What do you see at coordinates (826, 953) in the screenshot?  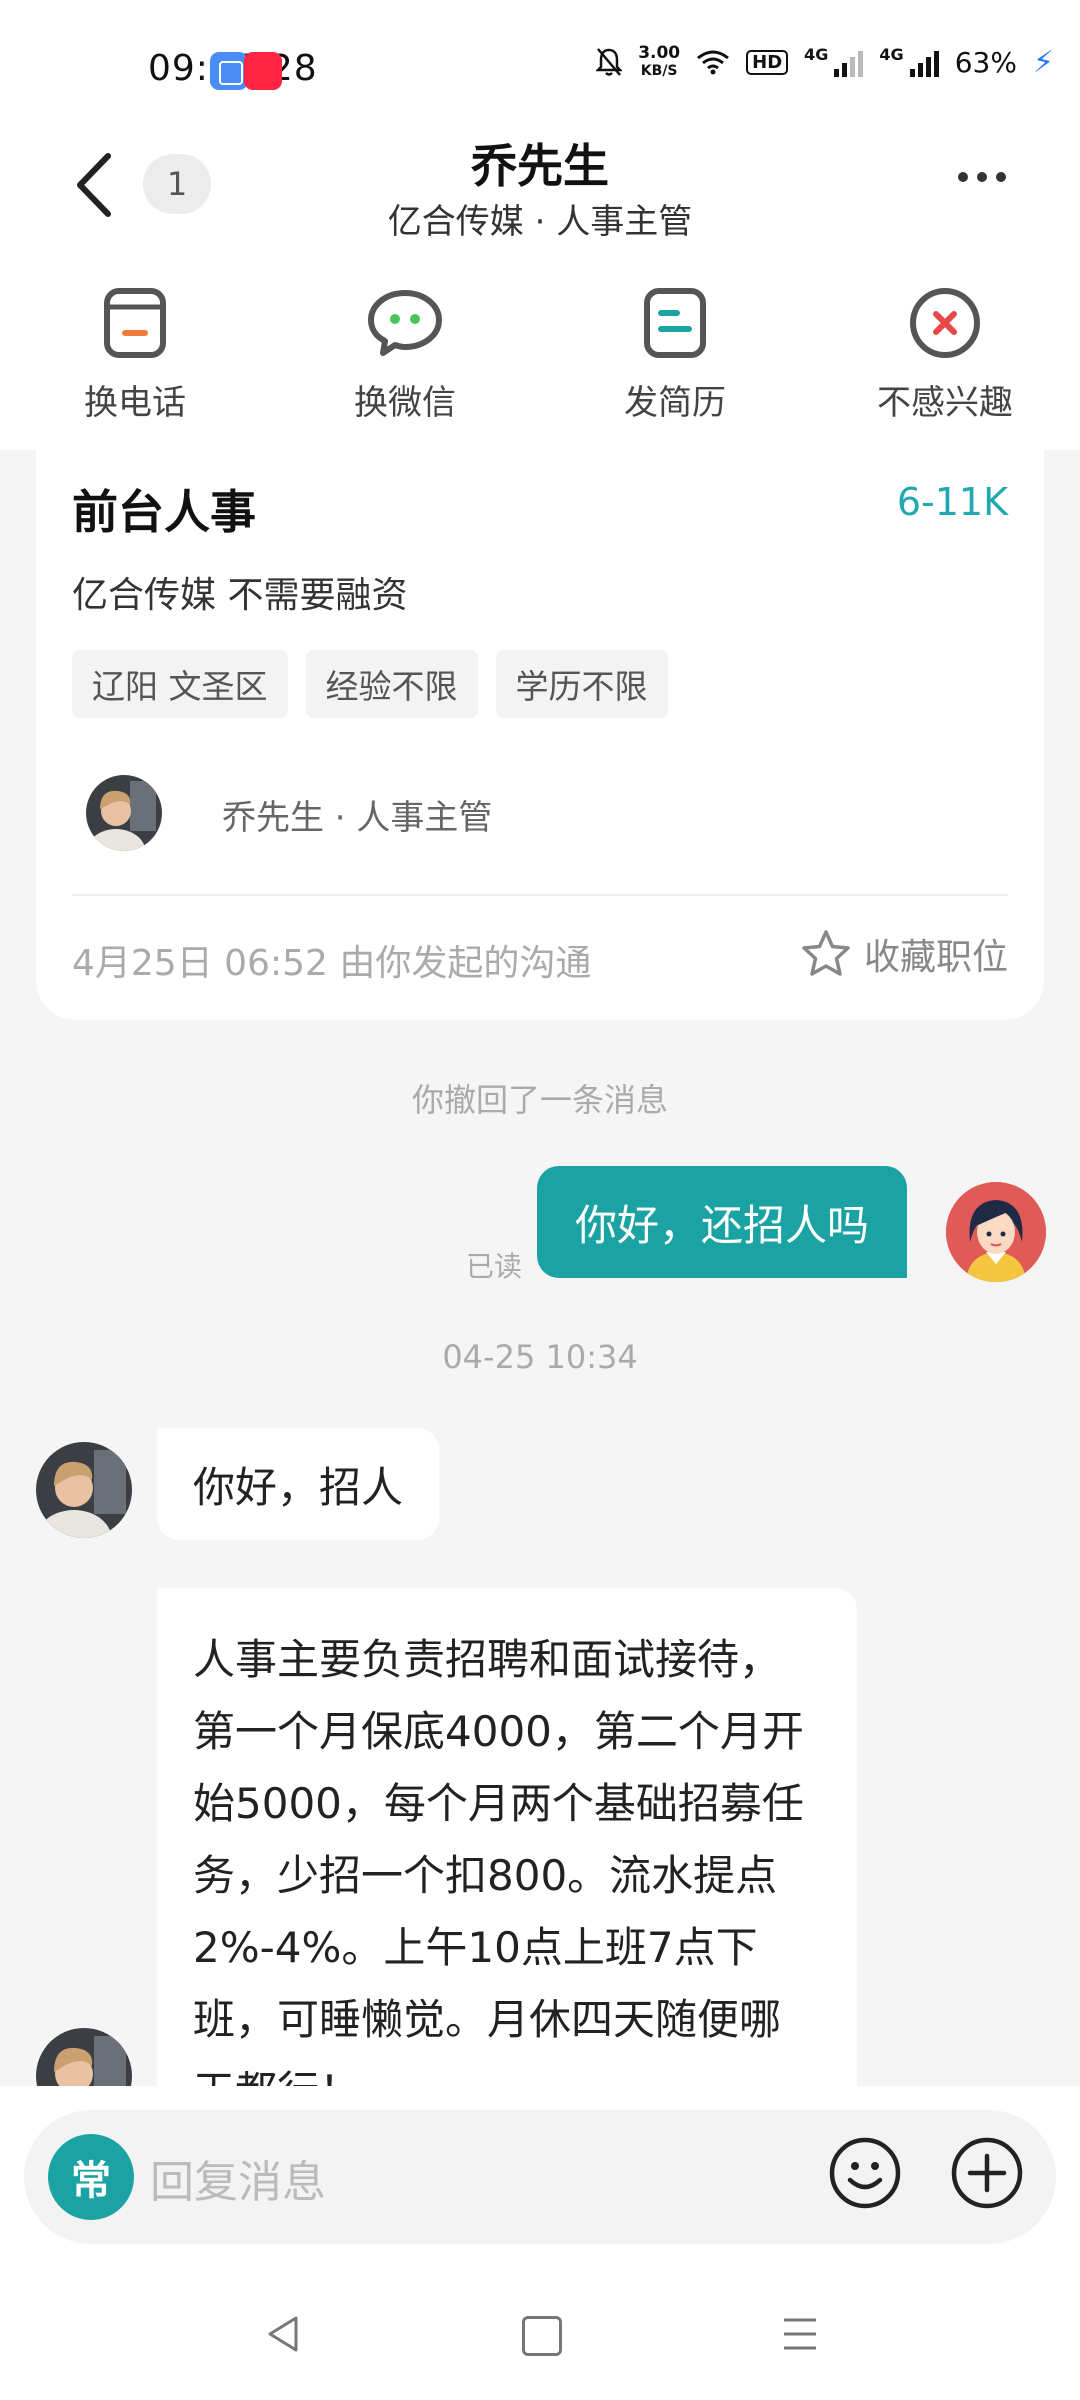 I see `star-icon` at bounding box center [826, 953].